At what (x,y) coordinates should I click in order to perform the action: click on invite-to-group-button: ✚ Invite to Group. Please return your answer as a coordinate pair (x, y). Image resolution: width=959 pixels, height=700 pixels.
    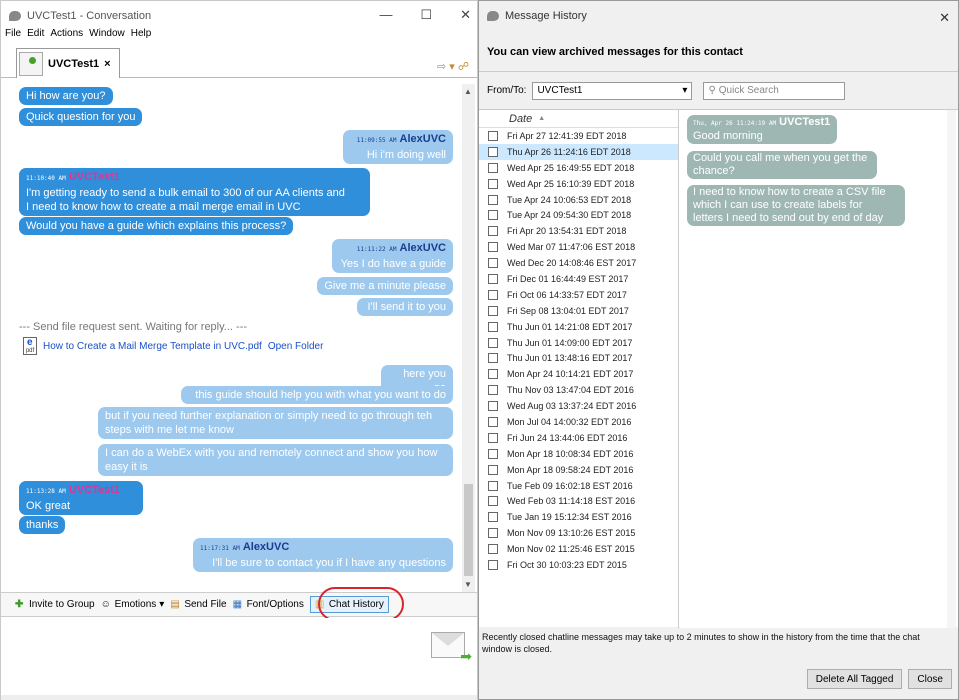
    Looking at the image, I should click on (55, 604).